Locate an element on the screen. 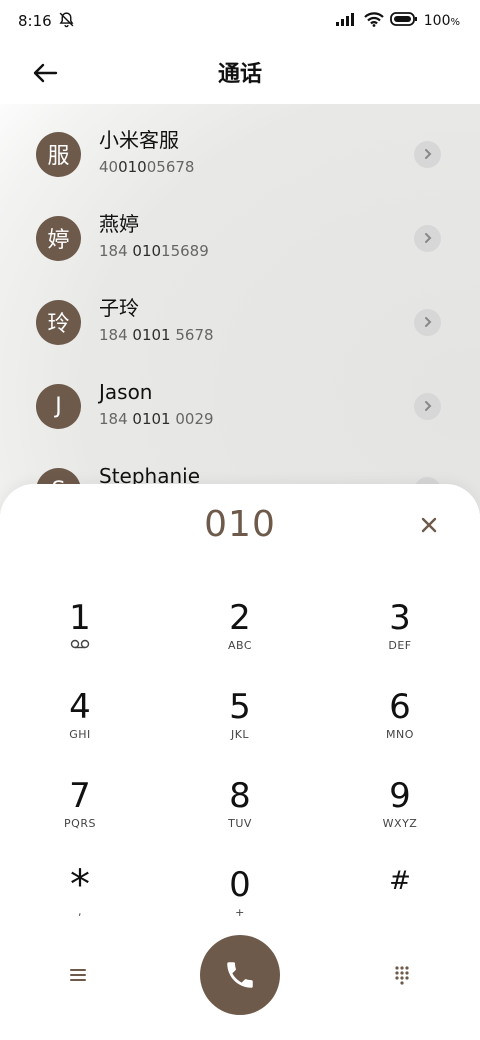 This screenshot has height=1040, width=480. contact-row: J Jason 184 0101 0029 is located at coordinates (240, 406).